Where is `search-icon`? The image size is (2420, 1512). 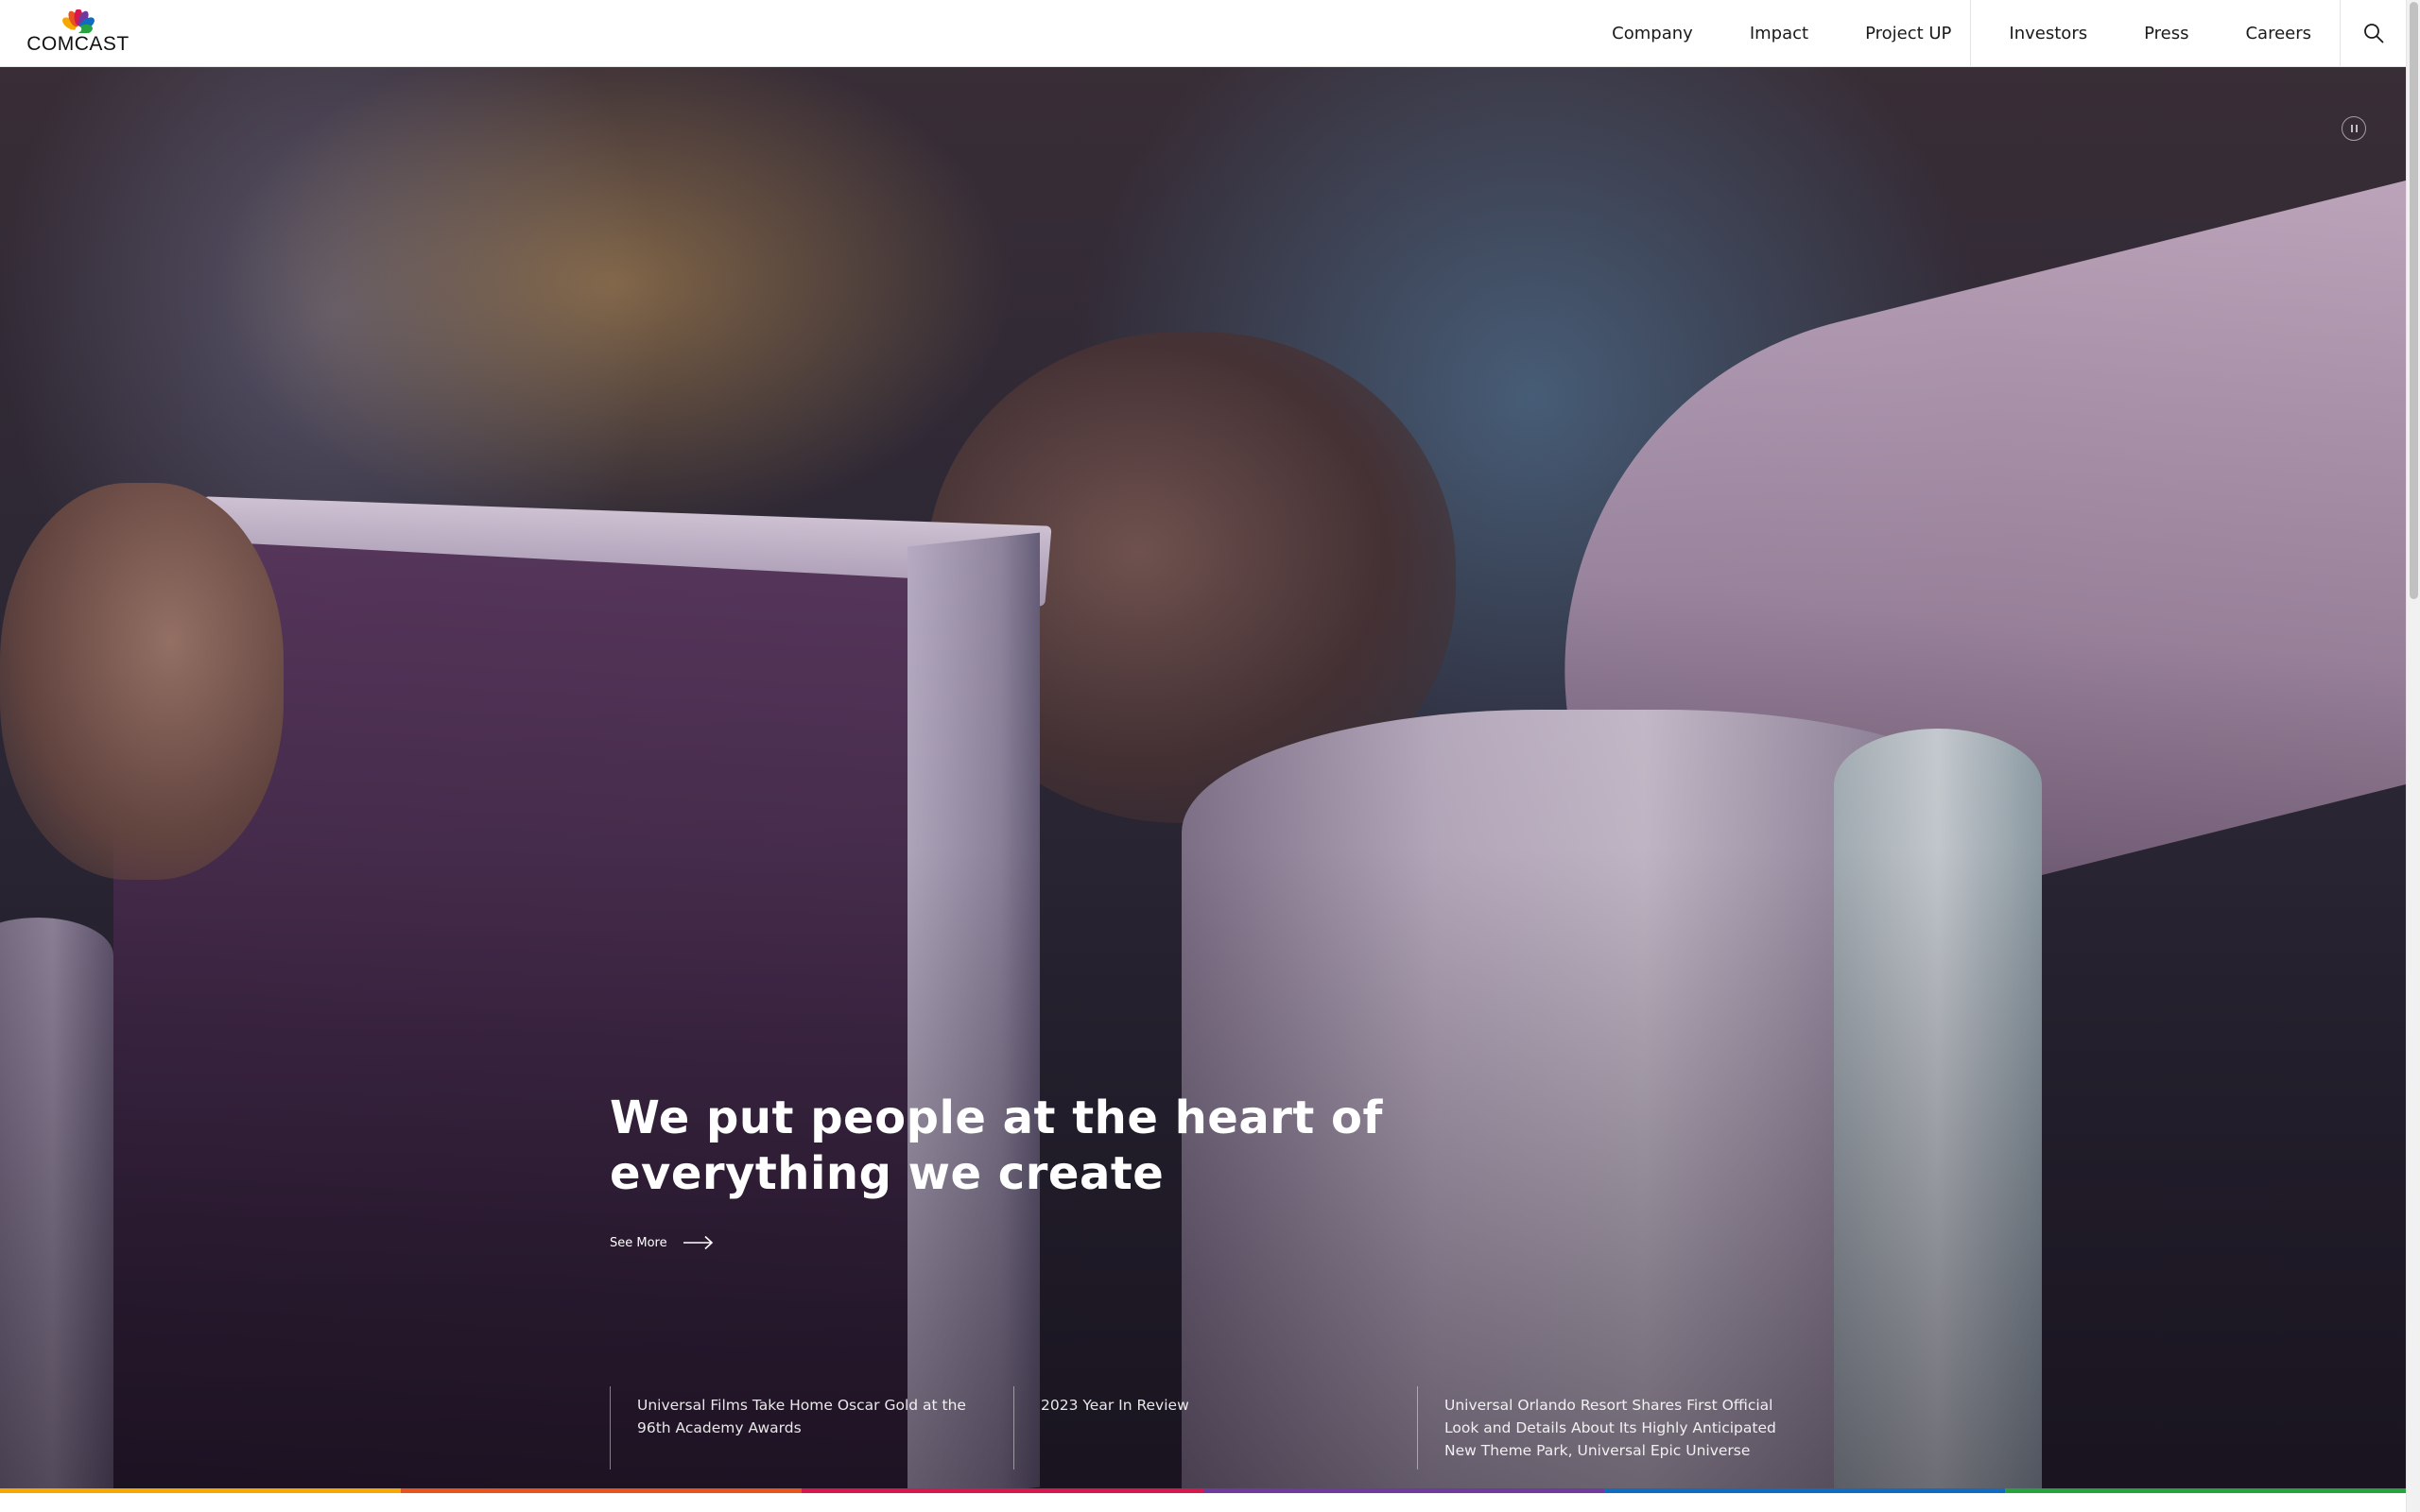
search-icon is located at coordinates (2373, 33).